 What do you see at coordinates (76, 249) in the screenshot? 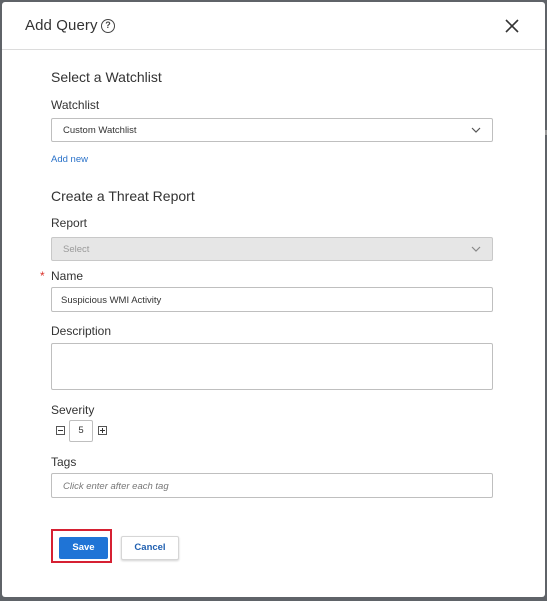
I see `report-placeholder: Select` at bounding box center [76, 249].